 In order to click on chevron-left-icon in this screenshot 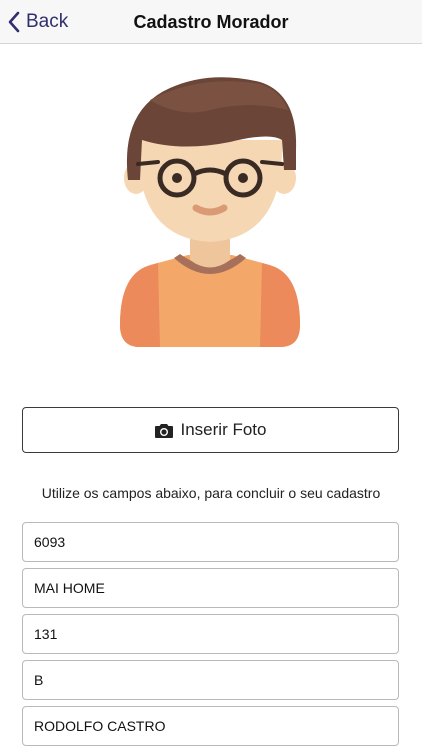, I will do `click(14, 22)`.